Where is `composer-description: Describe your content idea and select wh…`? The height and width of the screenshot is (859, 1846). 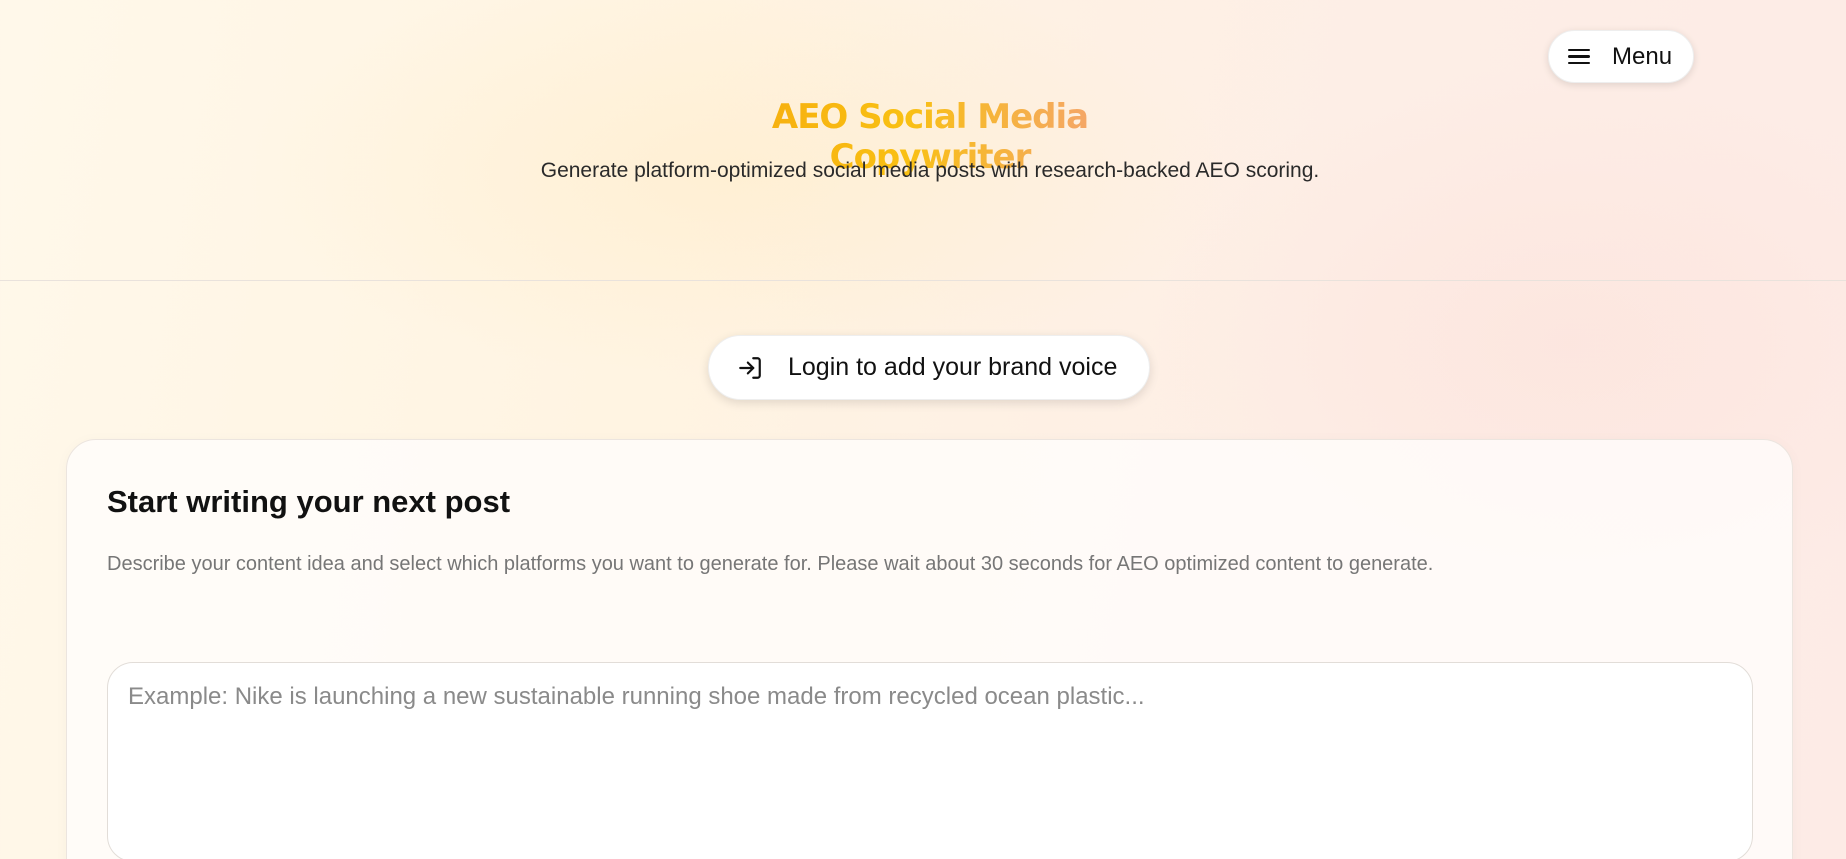 composer-description: Describe your content idea and select wh… is located at coordinates (770, 564).